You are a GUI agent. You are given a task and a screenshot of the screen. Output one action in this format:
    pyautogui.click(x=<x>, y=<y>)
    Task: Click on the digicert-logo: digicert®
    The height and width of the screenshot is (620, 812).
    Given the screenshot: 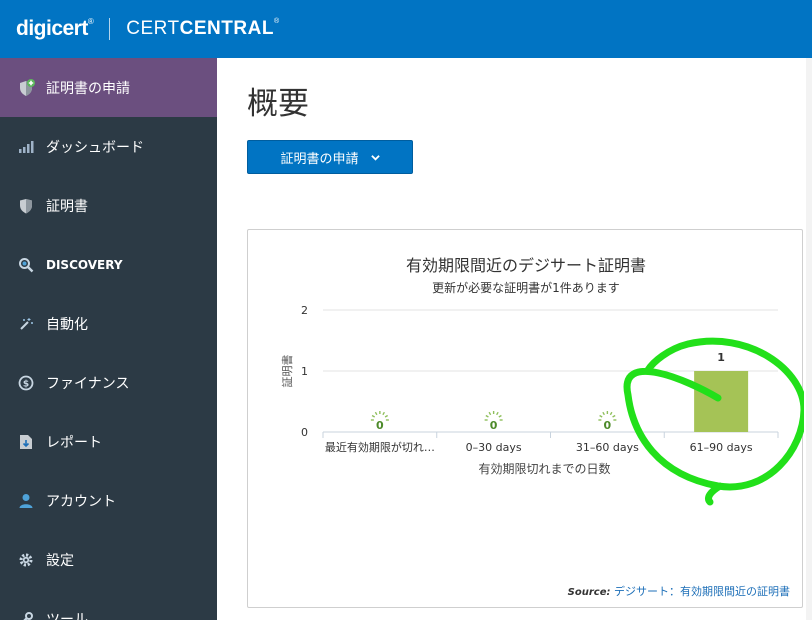 What is the action you would take?
    pyautogui.click(x=55, y=29)
    